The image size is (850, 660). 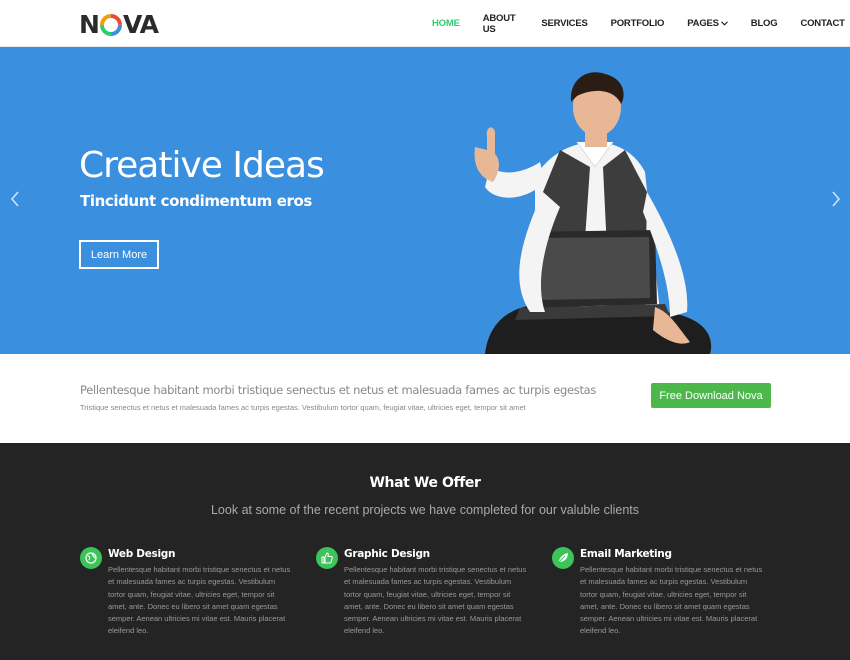 I want to click on nav-home: HOME, so click(x=446, y=23).